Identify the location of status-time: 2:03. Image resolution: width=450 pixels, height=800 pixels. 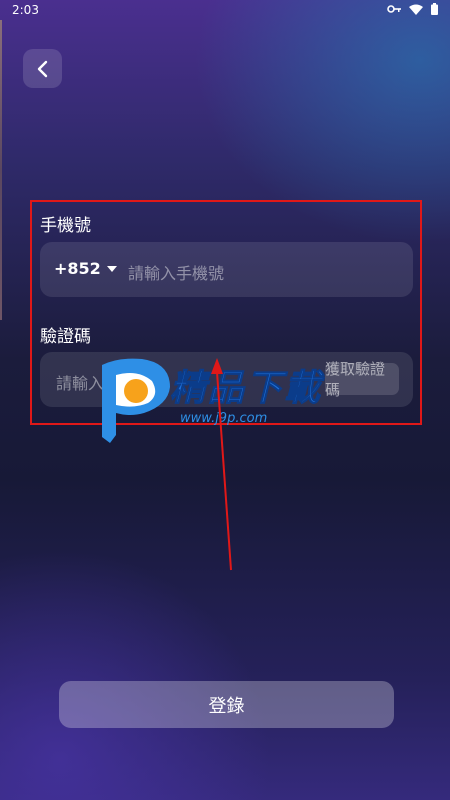
(25, 10).